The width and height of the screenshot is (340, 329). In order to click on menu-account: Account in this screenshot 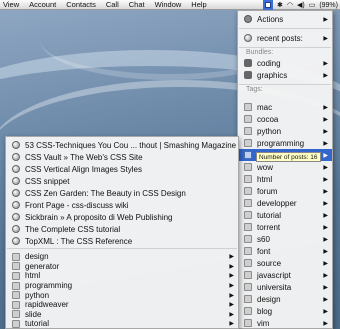, I will do `click(42, 4)`.